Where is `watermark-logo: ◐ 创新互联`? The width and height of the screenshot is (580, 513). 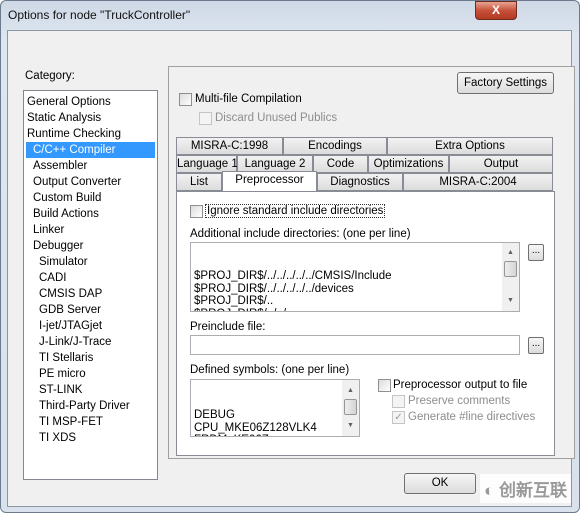
watermark-logo: ◐ 创新互联 is located at coordinates (525, 488).